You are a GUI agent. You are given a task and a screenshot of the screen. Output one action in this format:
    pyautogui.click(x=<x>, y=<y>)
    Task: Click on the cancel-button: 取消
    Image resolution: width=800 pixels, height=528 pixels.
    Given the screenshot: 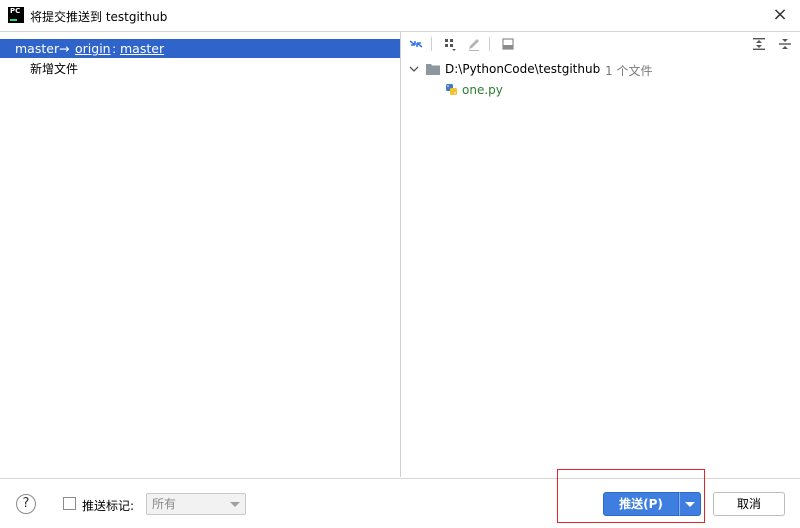 What is the action you would take?
    pyautogui.click(x=749, y=504)
    